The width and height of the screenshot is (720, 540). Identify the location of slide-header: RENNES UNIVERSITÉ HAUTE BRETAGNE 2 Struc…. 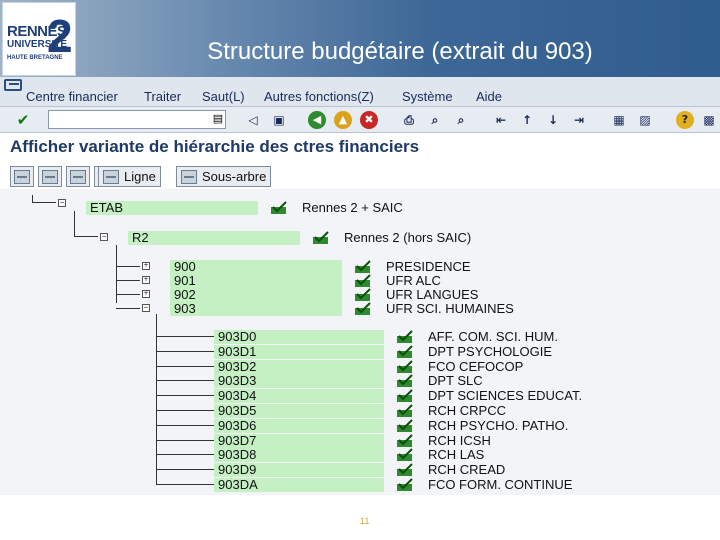
(360, 38).